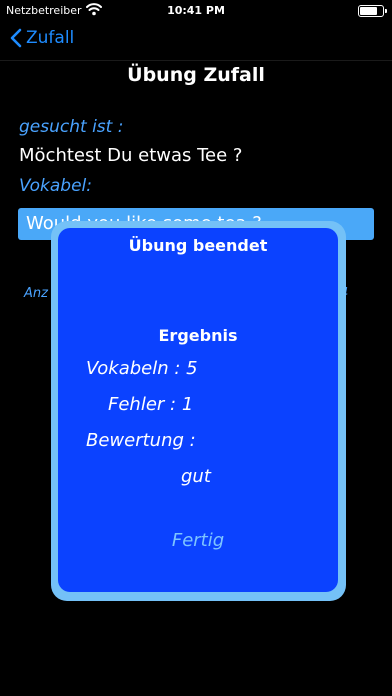 The width and height of the screenshot is (392, 696). Describe the element at coordinates (55, 186) in the screenshot. I see `vocab-label: Vokabel:` at that location.